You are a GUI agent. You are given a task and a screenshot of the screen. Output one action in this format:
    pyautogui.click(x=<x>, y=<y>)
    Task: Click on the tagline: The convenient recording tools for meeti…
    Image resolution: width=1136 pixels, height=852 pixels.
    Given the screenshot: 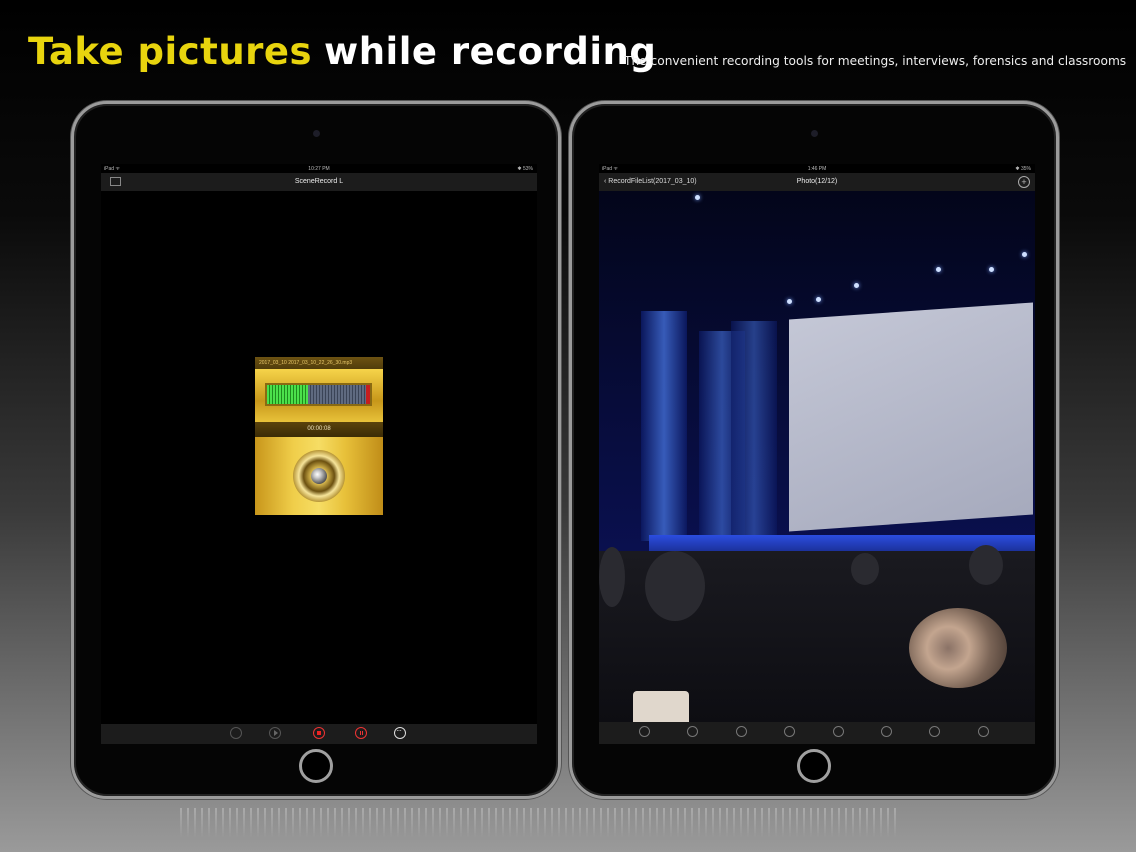 What is the action you would take?
    pyautogui.click(x=875, y=61)
    